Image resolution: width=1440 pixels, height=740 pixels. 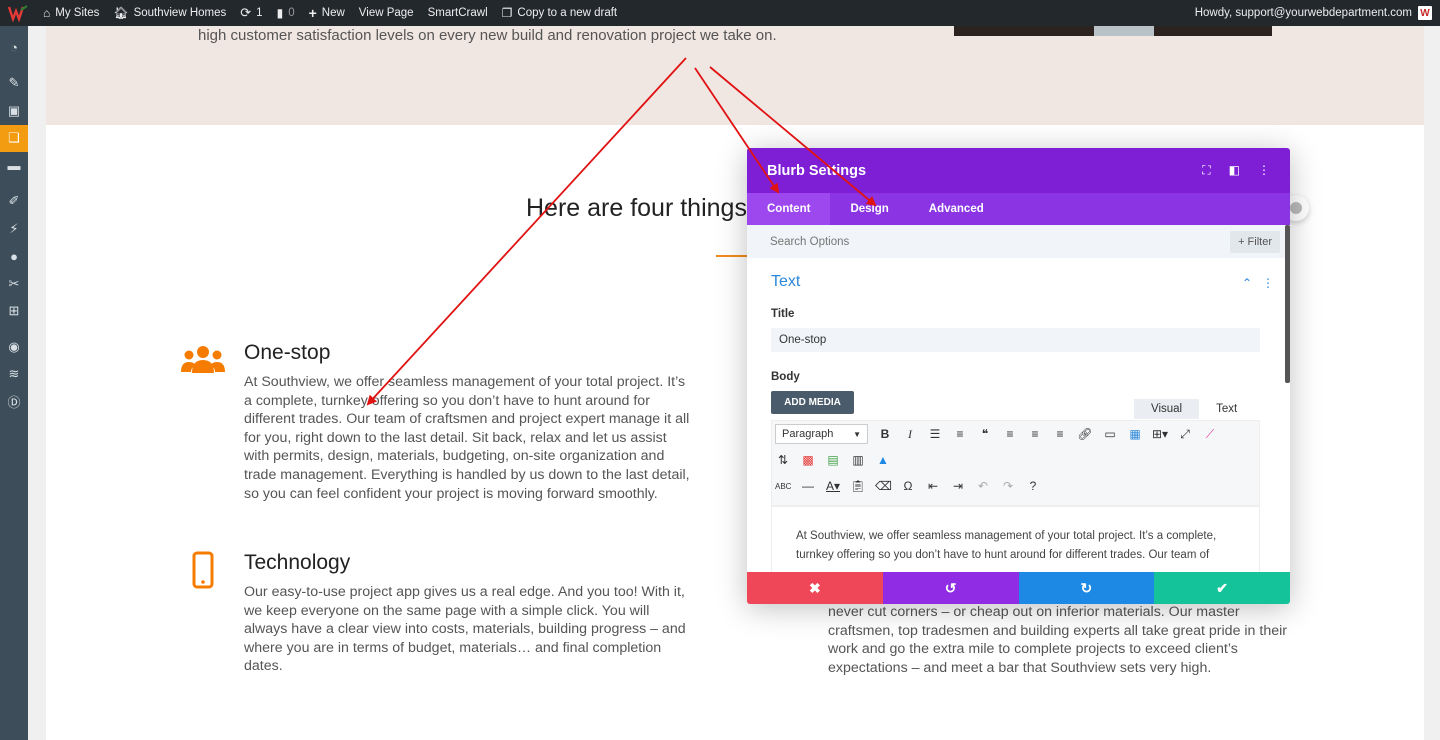 I want to click on home-icon: 🏠︎, so click(x=121, y=13).